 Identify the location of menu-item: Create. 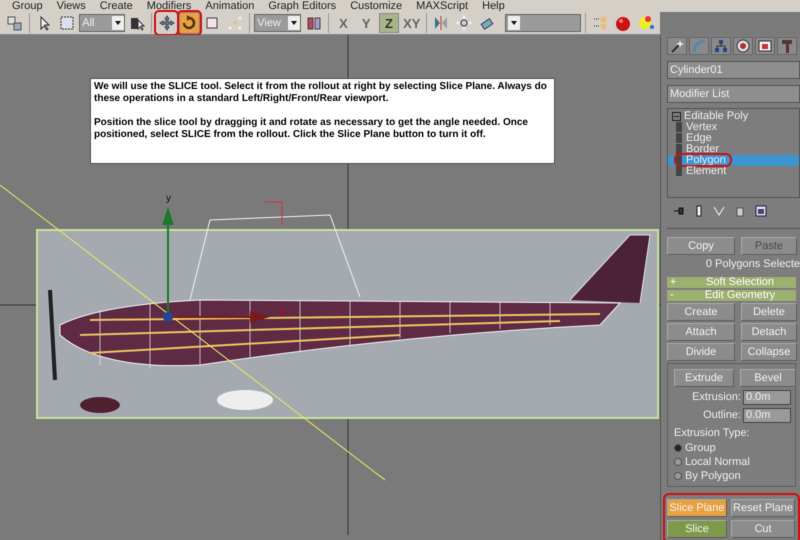
(116, 6).